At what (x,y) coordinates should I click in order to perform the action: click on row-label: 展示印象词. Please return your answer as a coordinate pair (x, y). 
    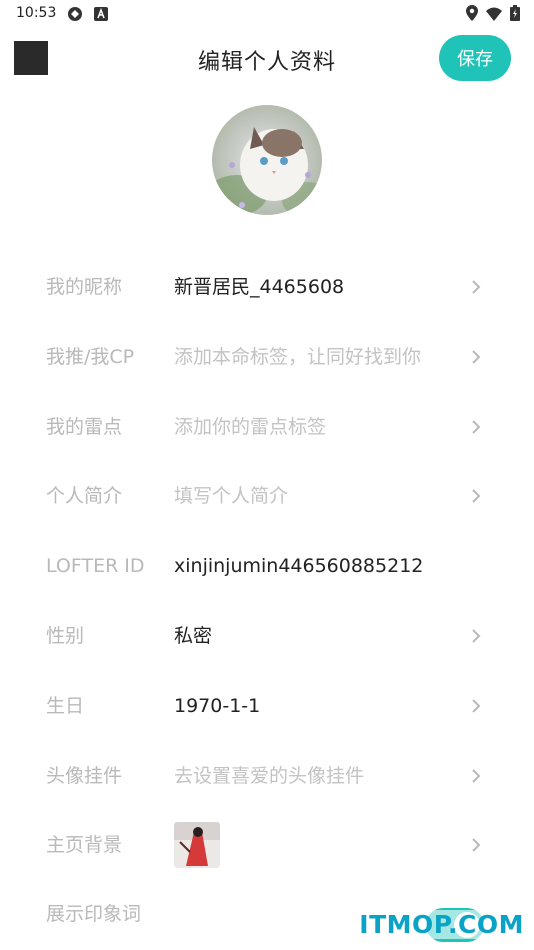
    Looking at the image, I should click on (94, 914).